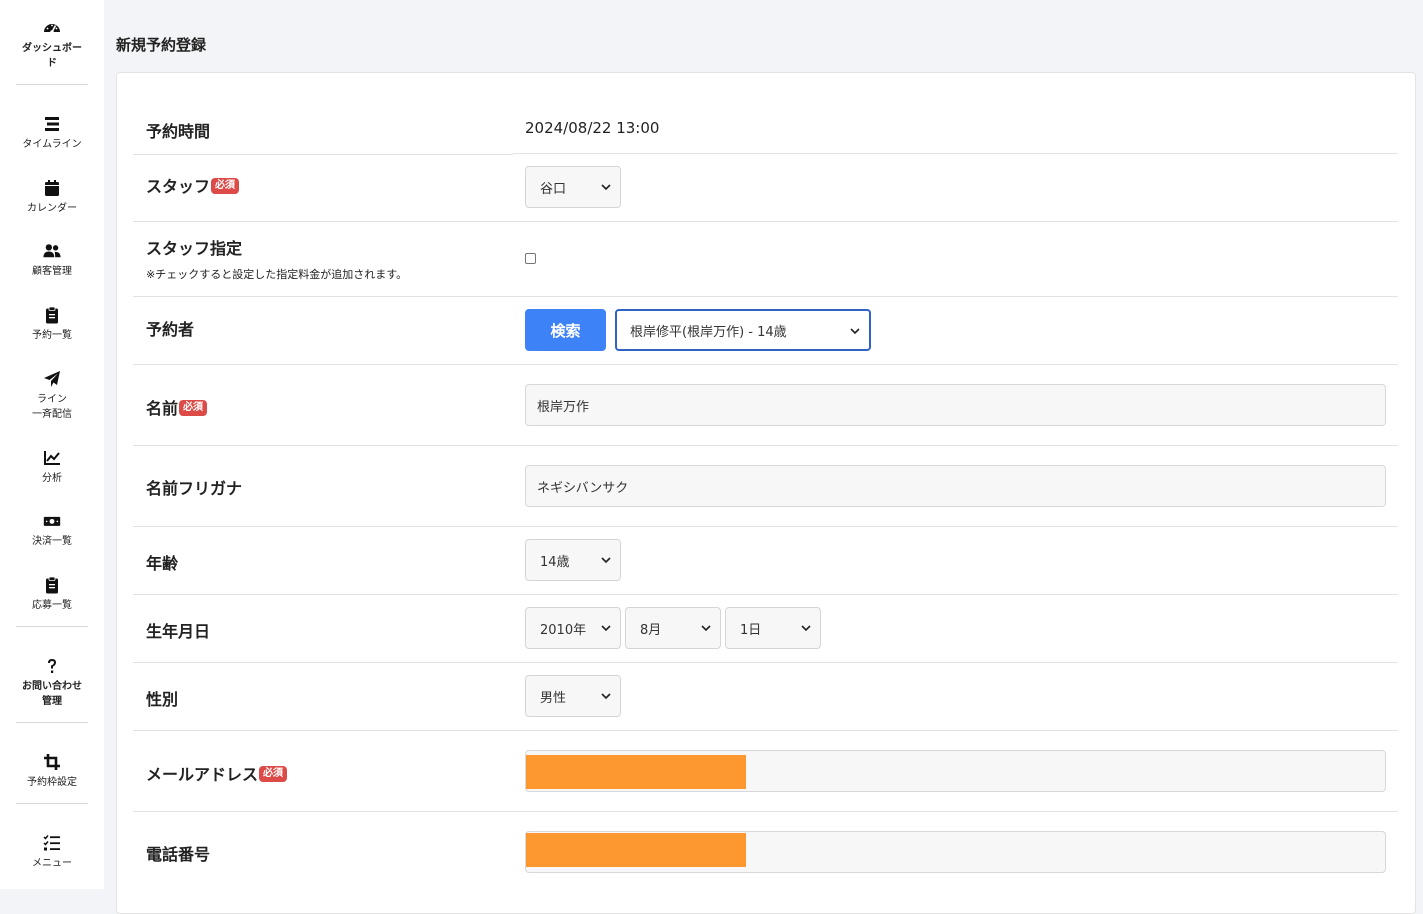 The image size is (1423, 914). What do you see at coordinates (162, 563) in the screenshot?
I see `age-label: 年齢` at bounding box center [162, 563].